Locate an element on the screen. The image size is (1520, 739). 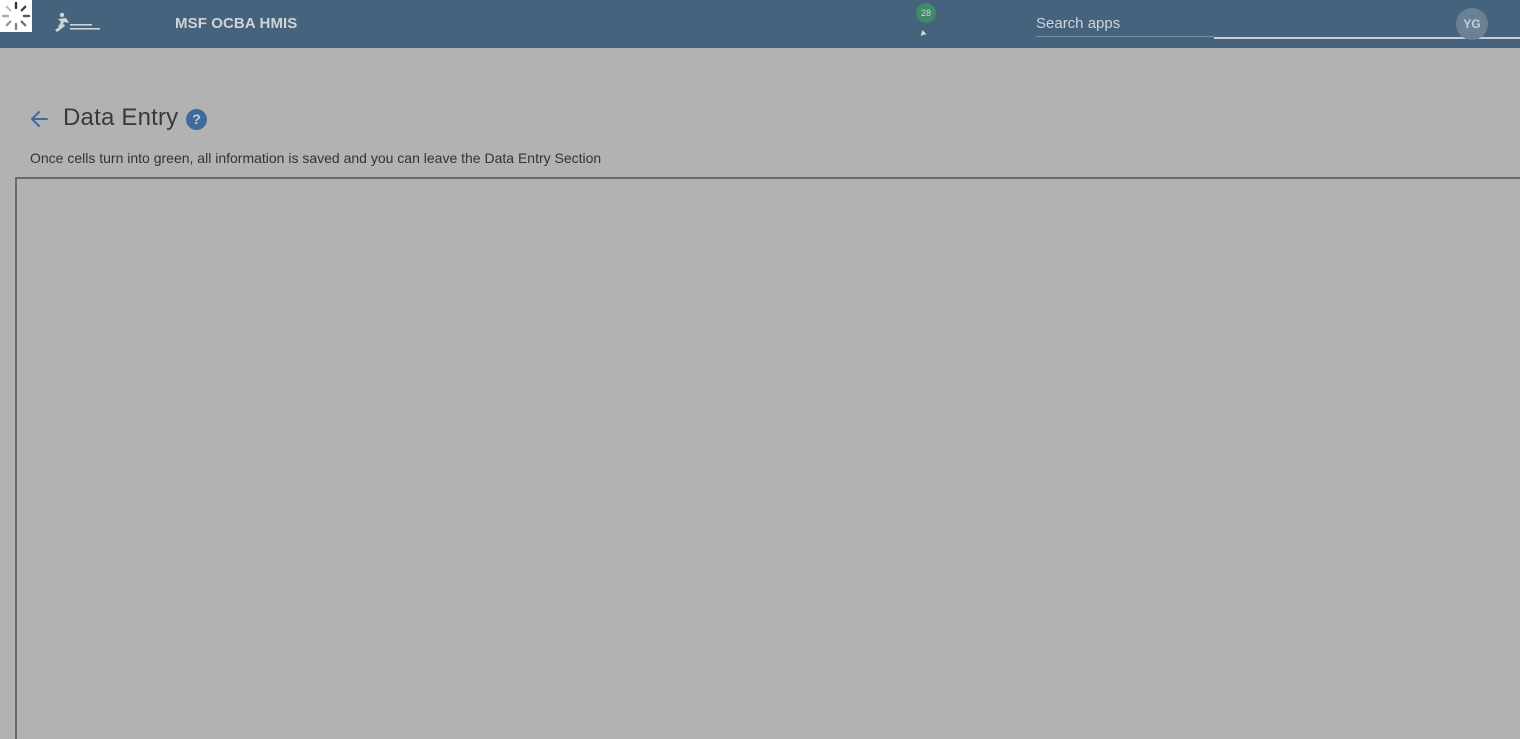
page-title: Data Entry is located at coordinates (121, 117).